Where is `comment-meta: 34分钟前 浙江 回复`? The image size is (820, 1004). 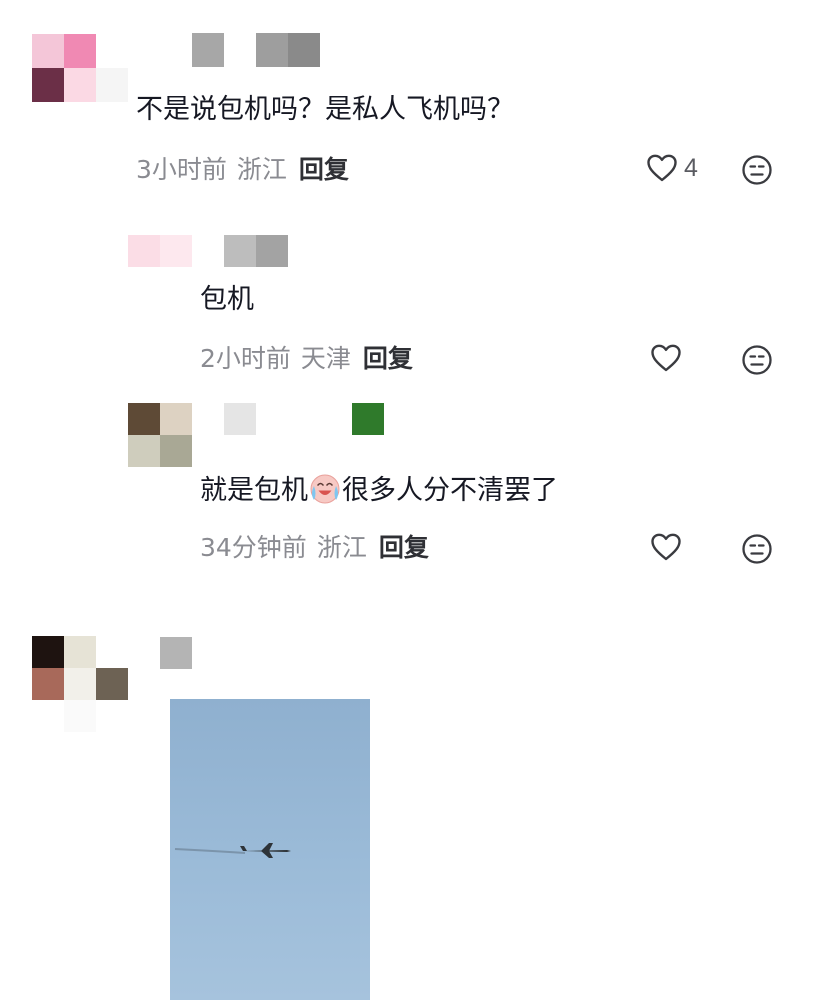
comment-meta: 34分钟前 浙江 回复 is located at coordinates (314, 548).